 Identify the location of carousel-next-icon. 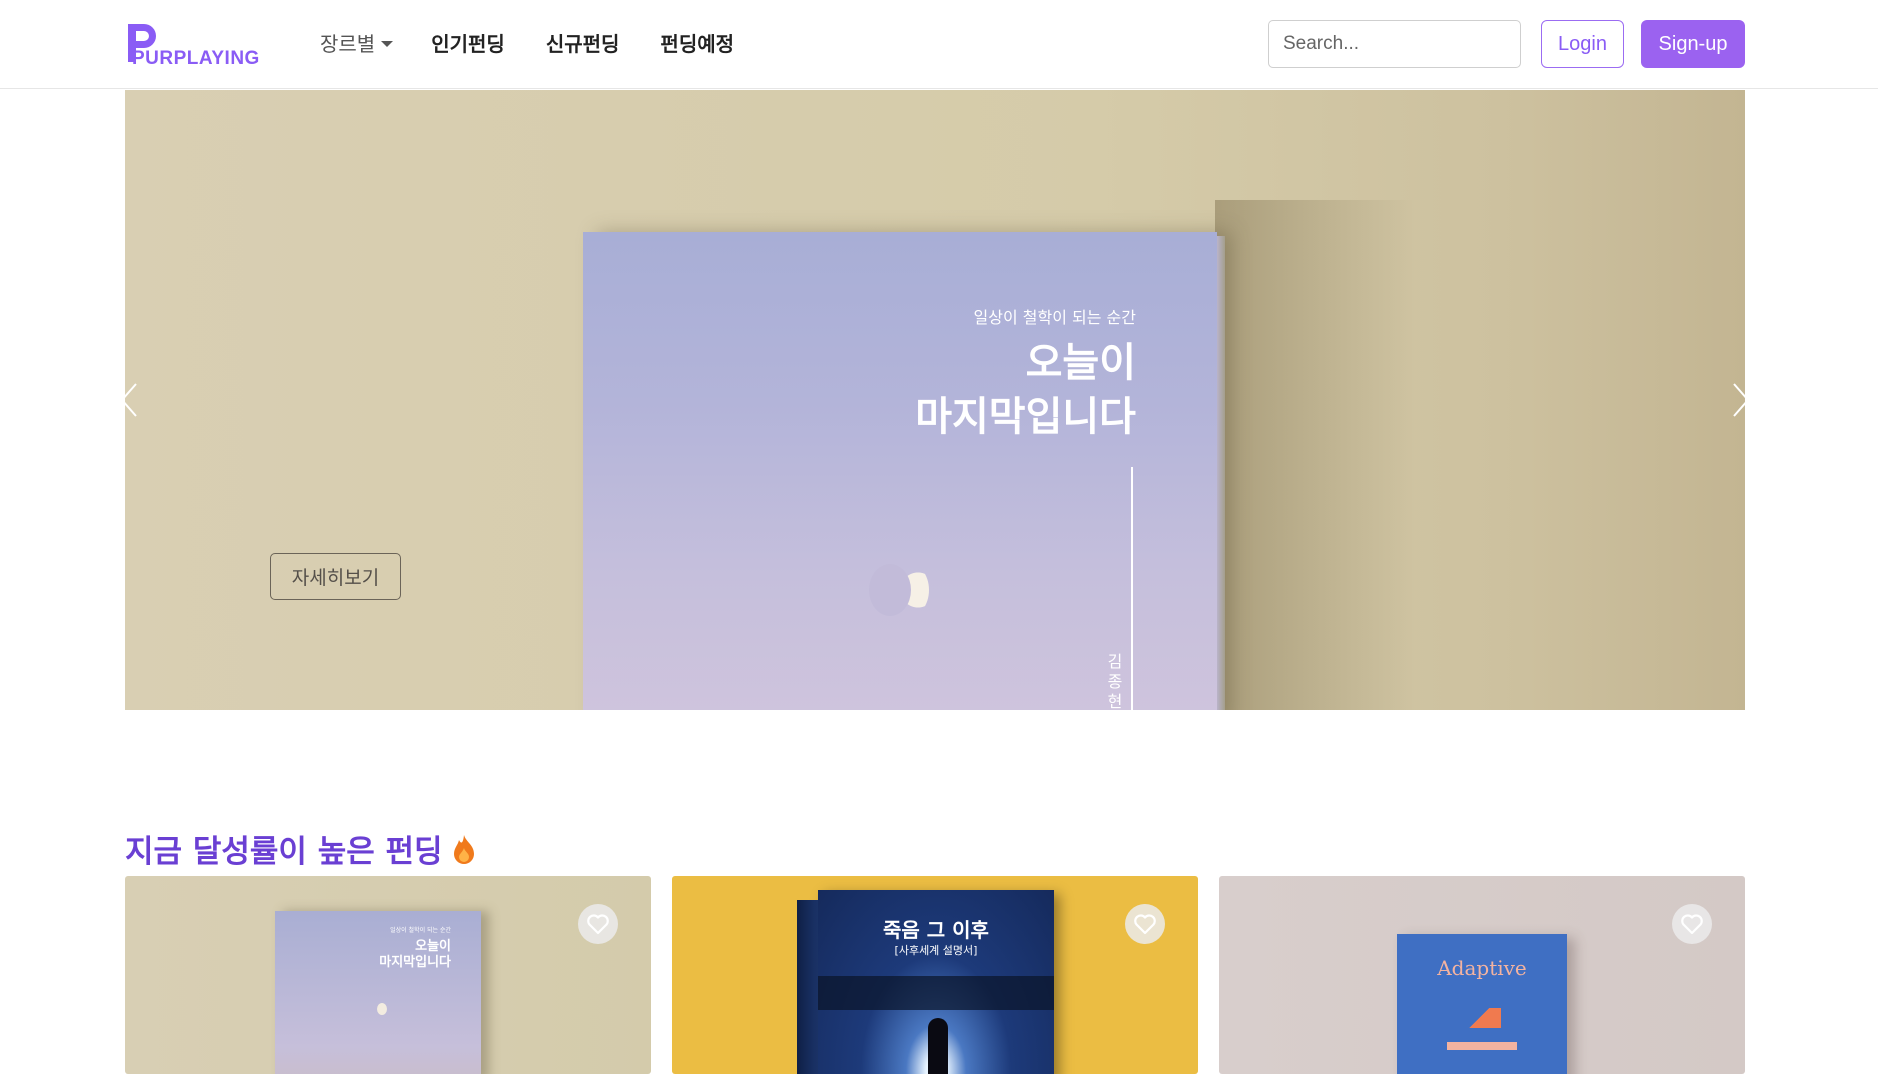
(1740, 400).